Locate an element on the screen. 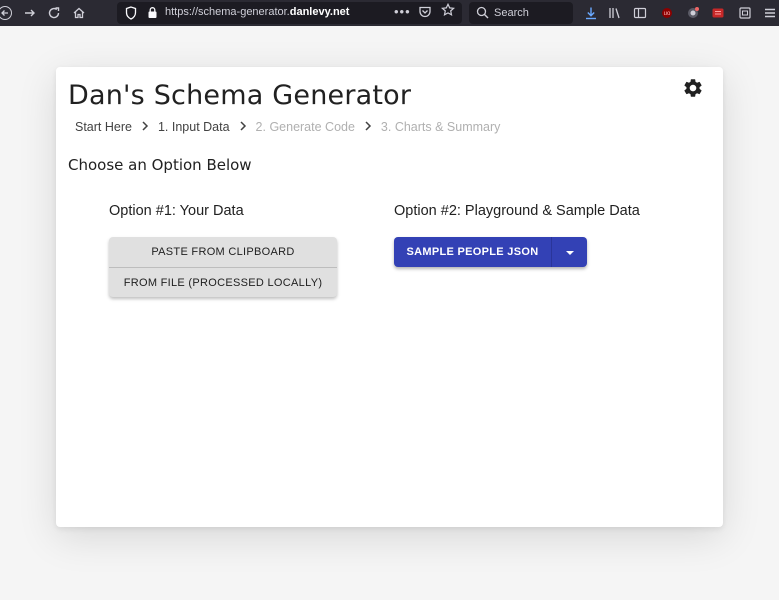 The width and height of the screenshot is (779, 600). sample-people-json-button: SAMPLE PEOPLE JSON is located at coordinates (472, 252).